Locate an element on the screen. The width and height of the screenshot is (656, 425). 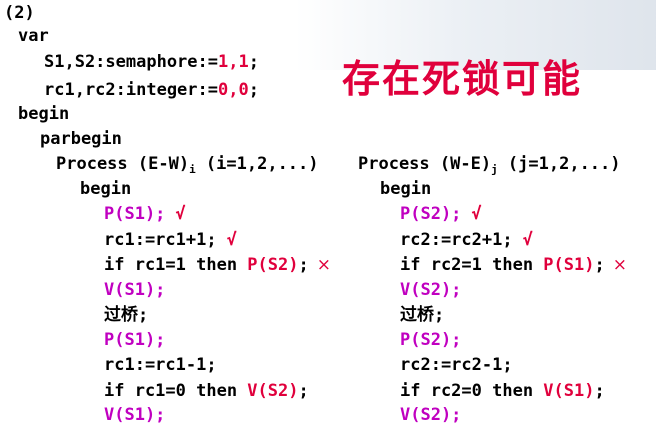
right-cross-icon: × is located at coordinates (619, 265).